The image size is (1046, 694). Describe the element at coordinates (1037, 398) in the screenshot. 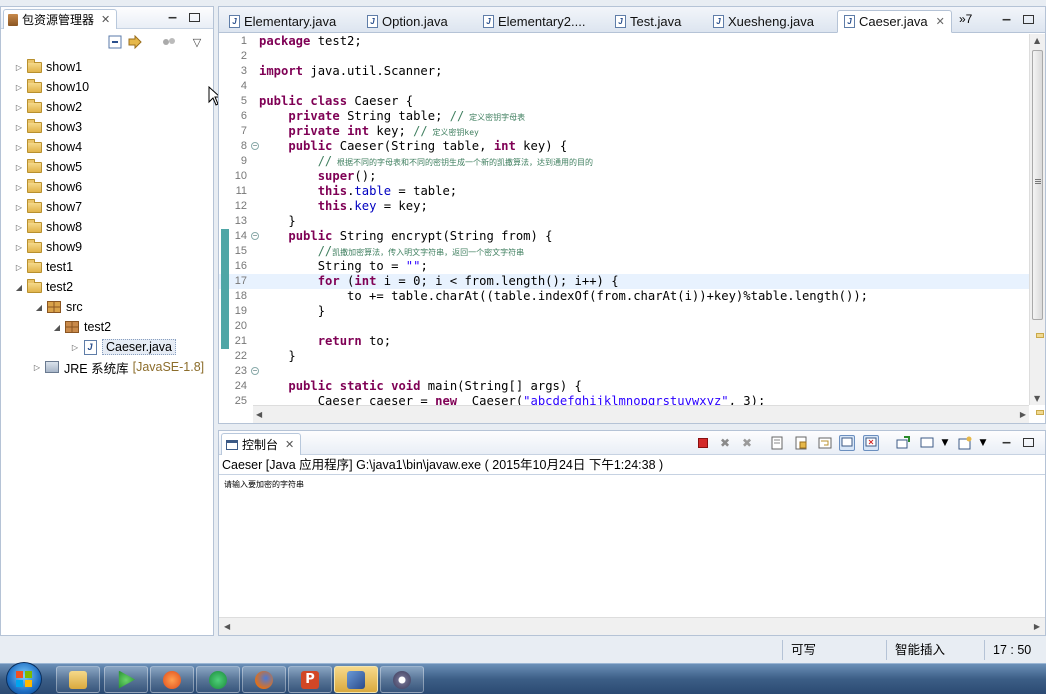

I see `scroll-down-icon: ▼` at that location.